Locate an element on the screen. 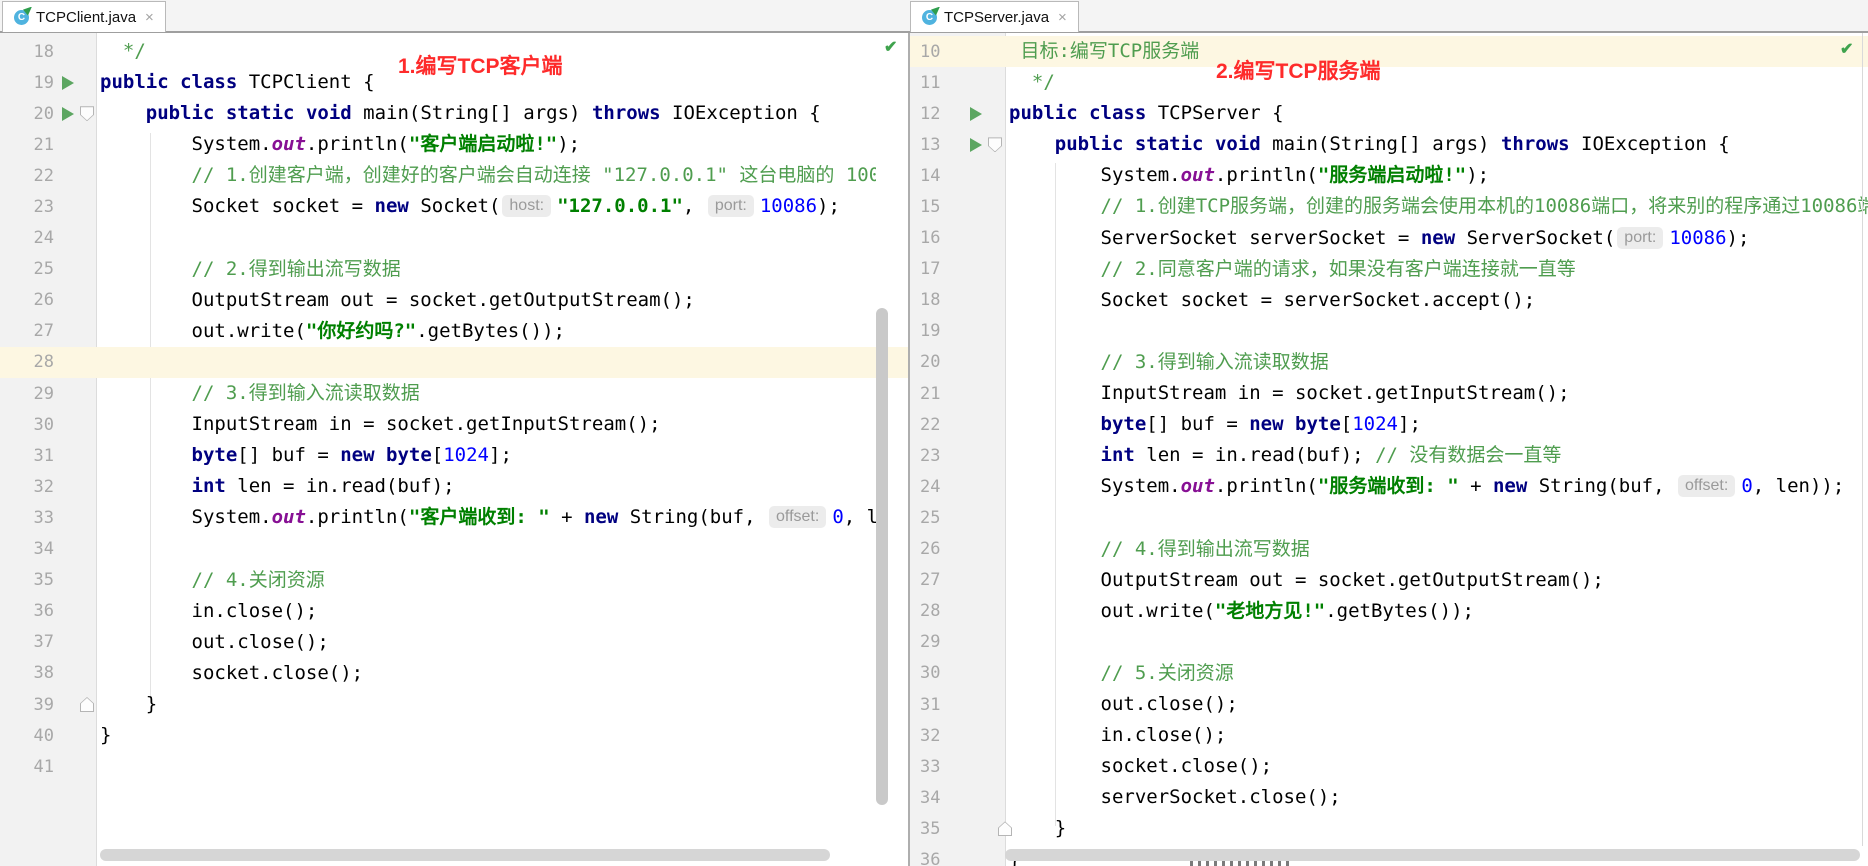  code-text: } is located at coordinates (486, 735).